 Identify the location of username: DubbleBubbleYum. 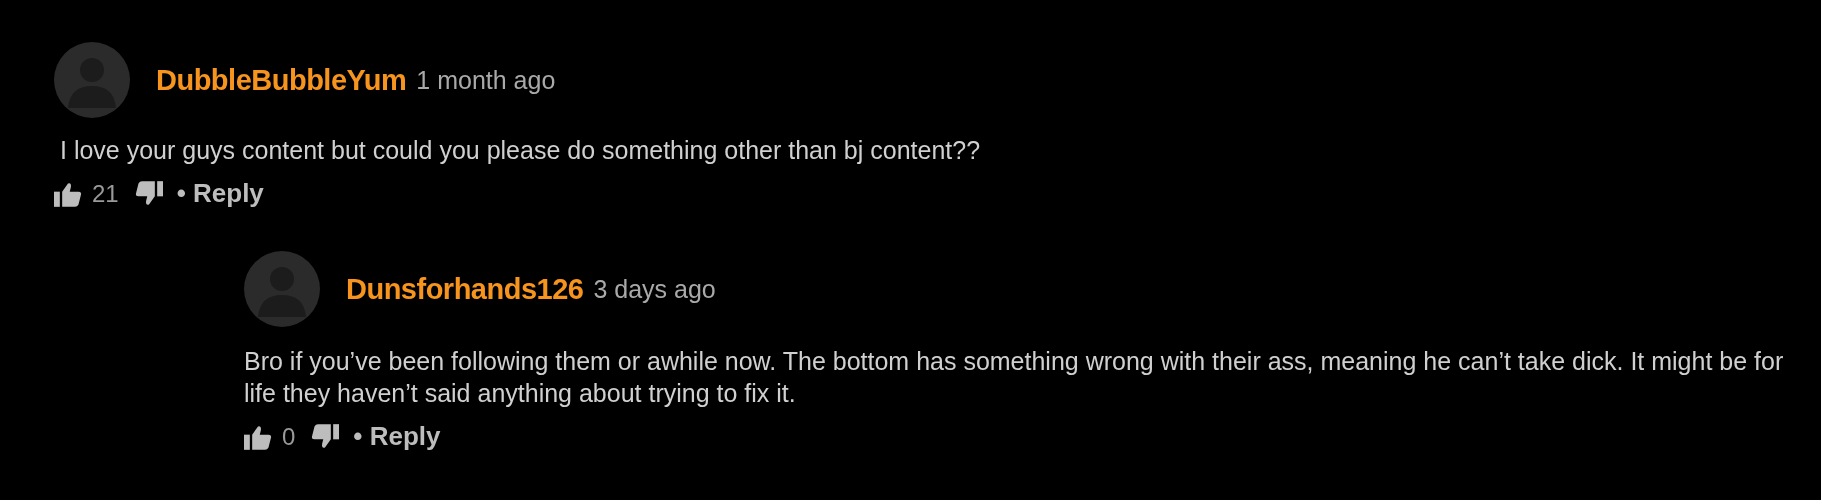
(281, 80).